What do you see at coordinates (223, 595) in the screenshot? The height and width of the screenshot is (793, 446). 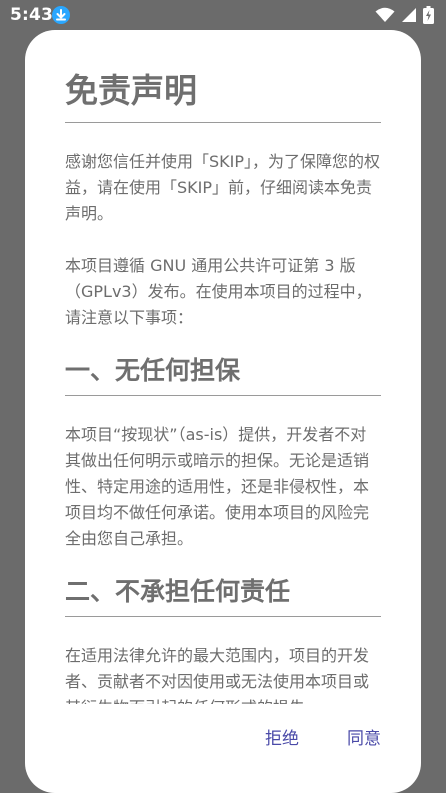 I see `section-2-title: 二、不承担任何责任` at bounding box center [223, 595].